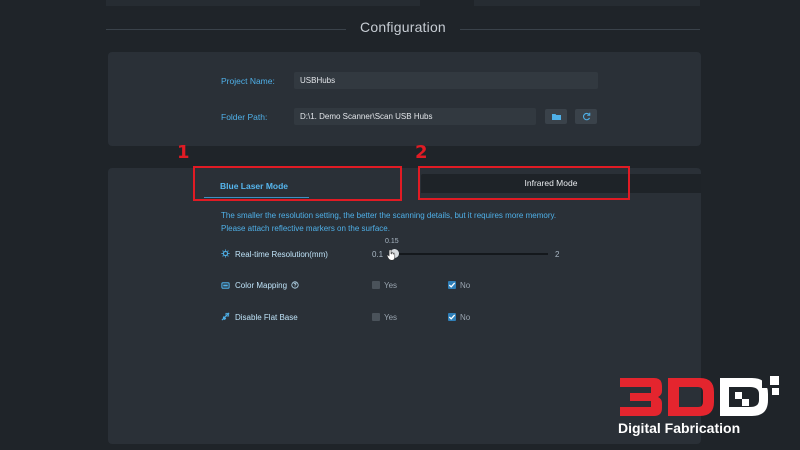 This screenshot has height=450, width=800. Describe the element at coordinates (248, 81) in the screenshot. I see `project-name-label: Project Name:` at that location.